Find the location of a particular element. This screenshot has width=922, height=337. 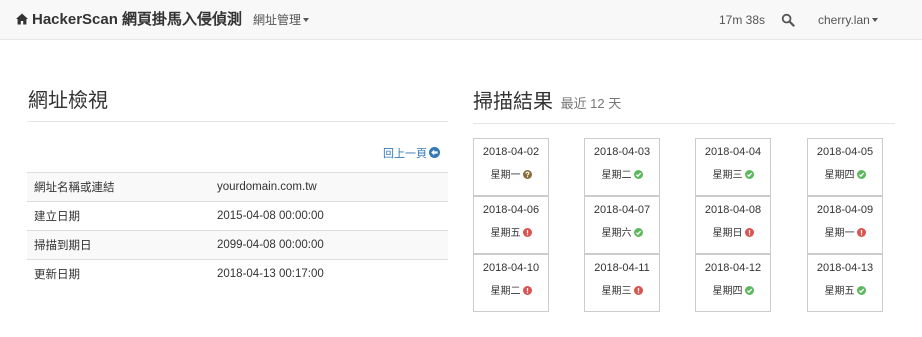

page-title: 網址檢視 is located at coordinates (68, 101).